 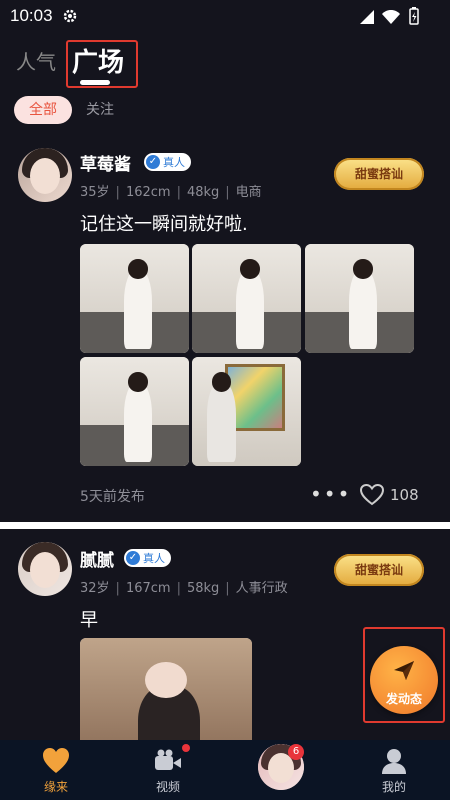 I want to click on post-text: 早, so click(x=89, y=620).